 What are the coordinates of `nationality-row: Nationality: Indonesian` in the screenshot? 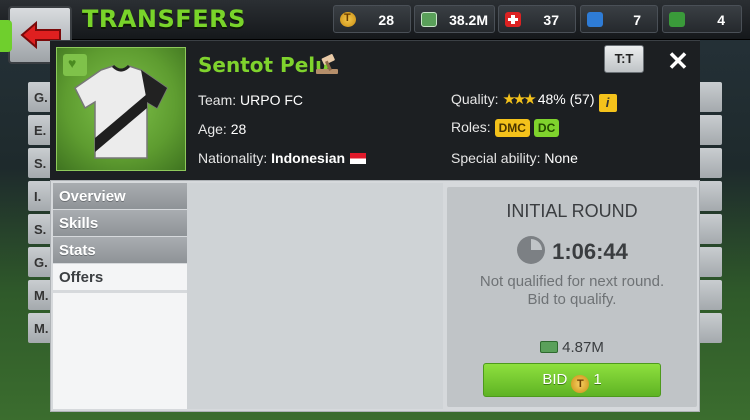 It's located at (282, 158).